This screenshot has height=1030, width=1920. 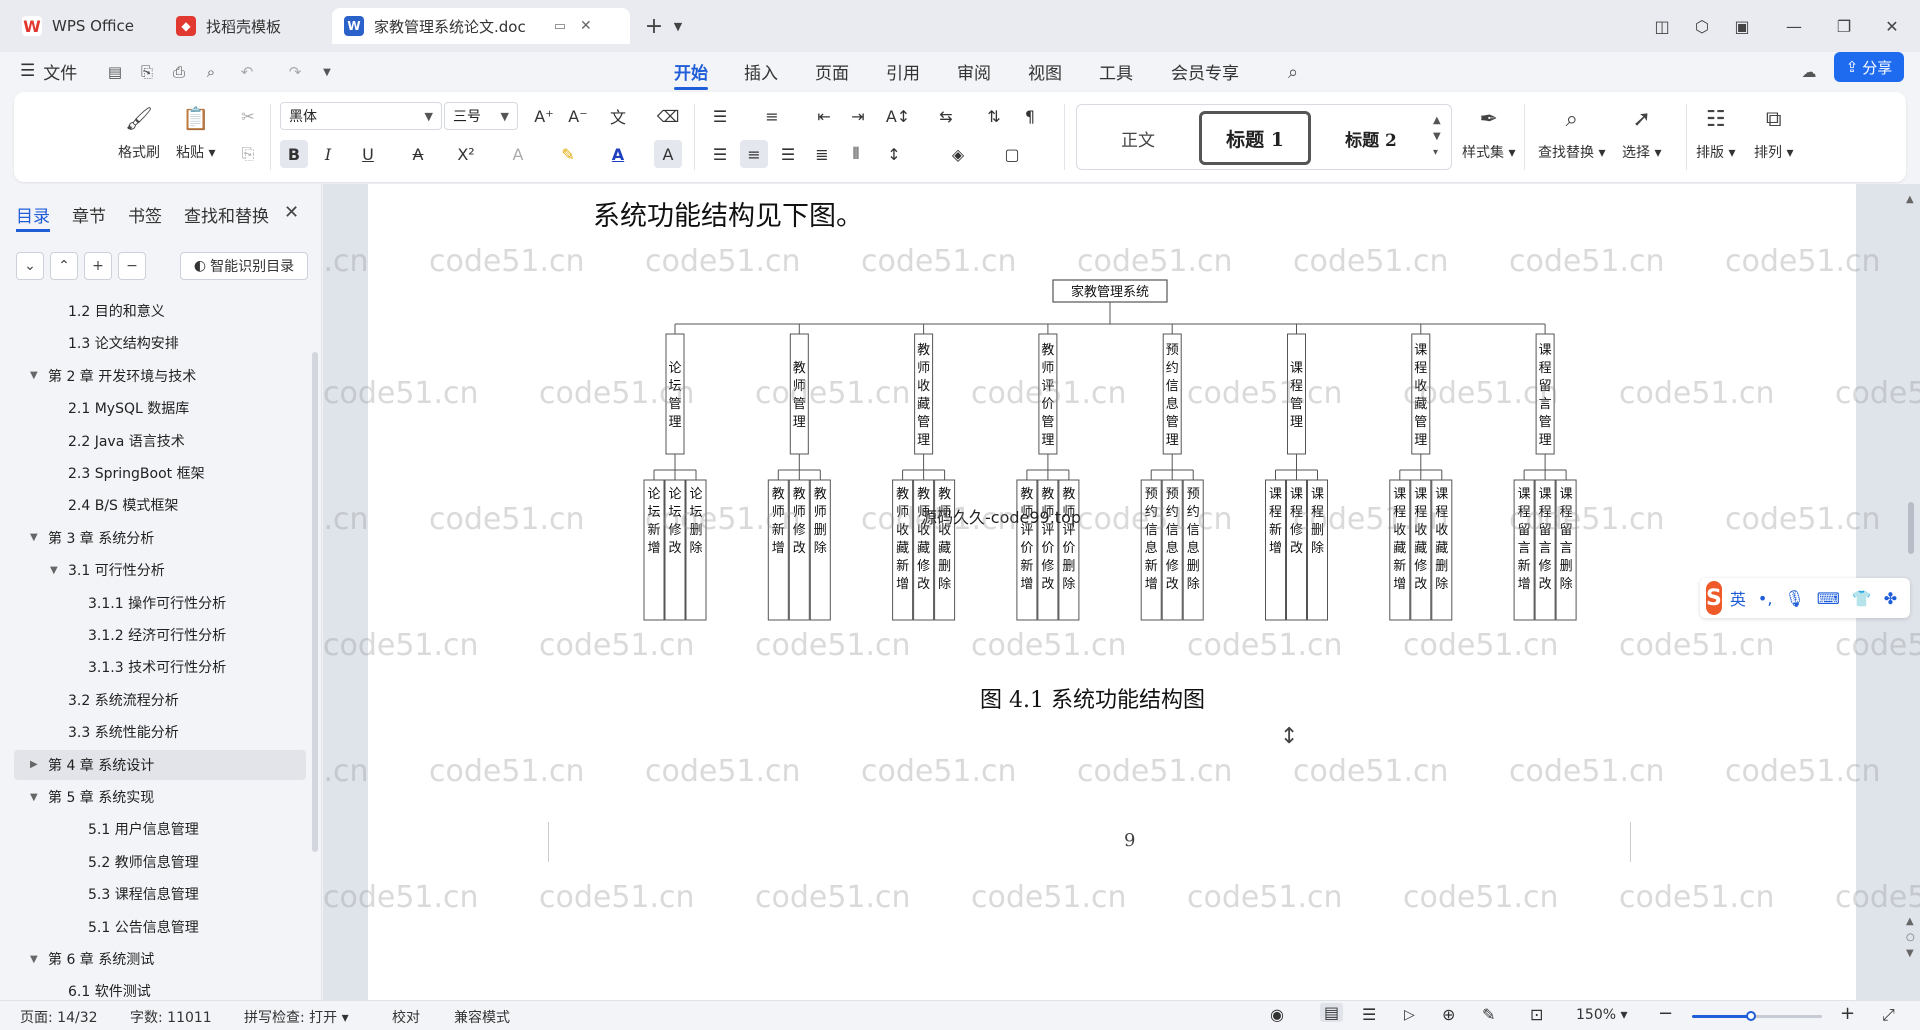 What do you see at coordinates (1488, 132) in the screenshot?
I see `style-set-button: ✒ 样式集 ▾` at bounding box center [1488, 132].